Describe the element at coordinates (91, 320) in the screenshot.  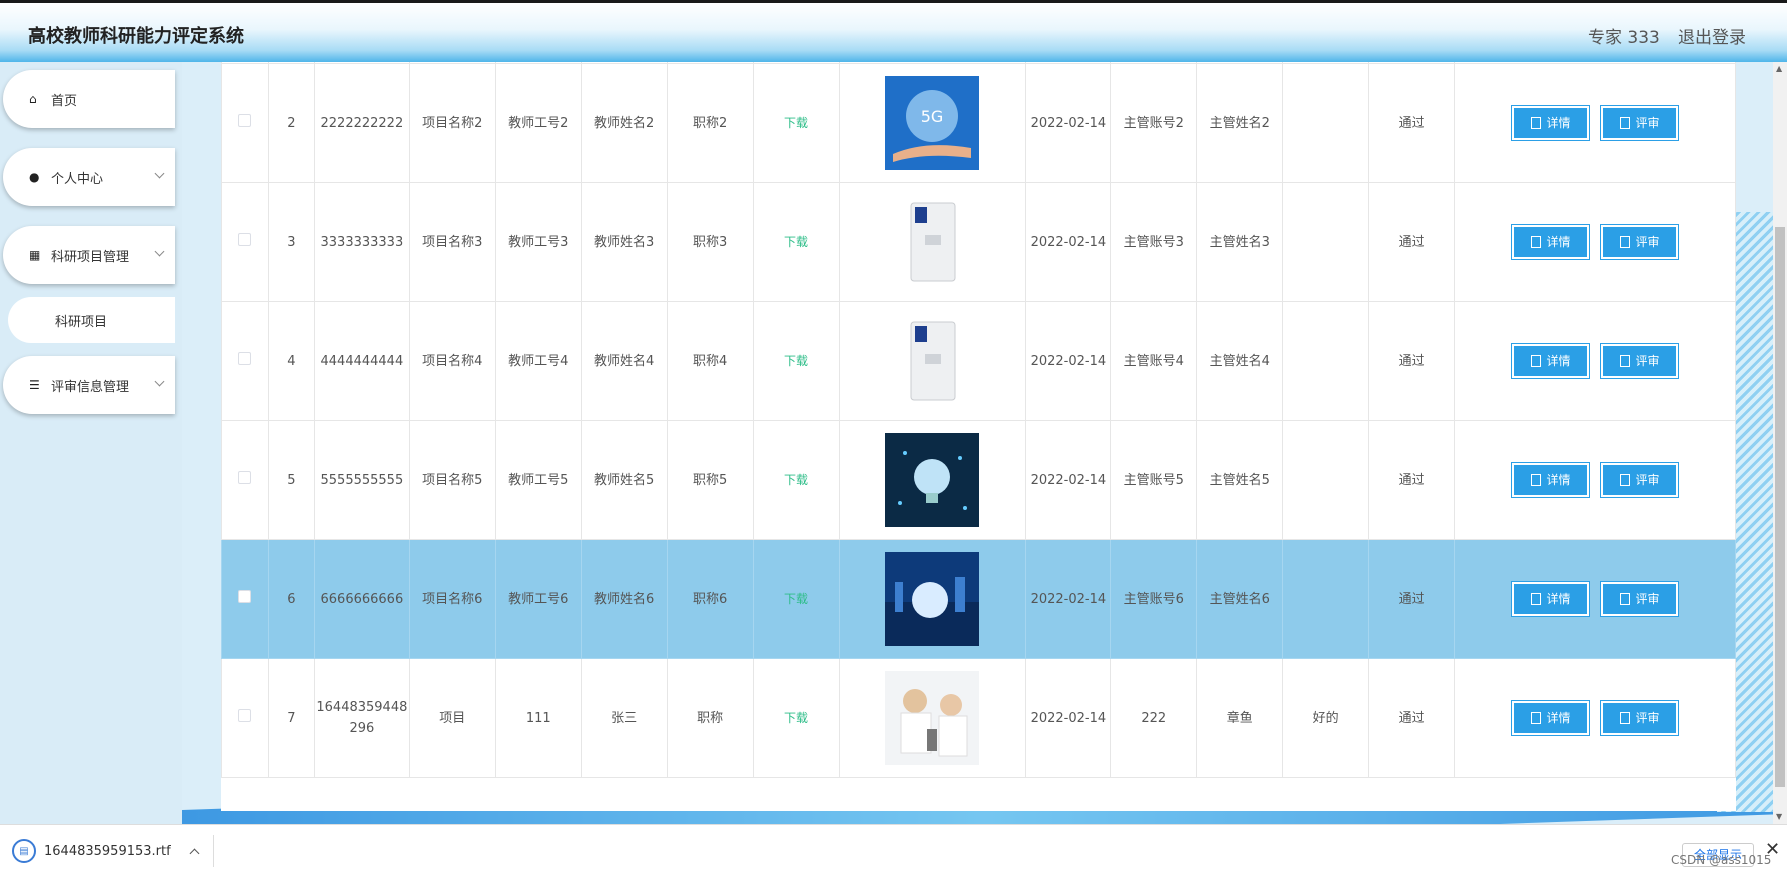
I see `sidebar-subitem-research-project: 科研项目` at that location.